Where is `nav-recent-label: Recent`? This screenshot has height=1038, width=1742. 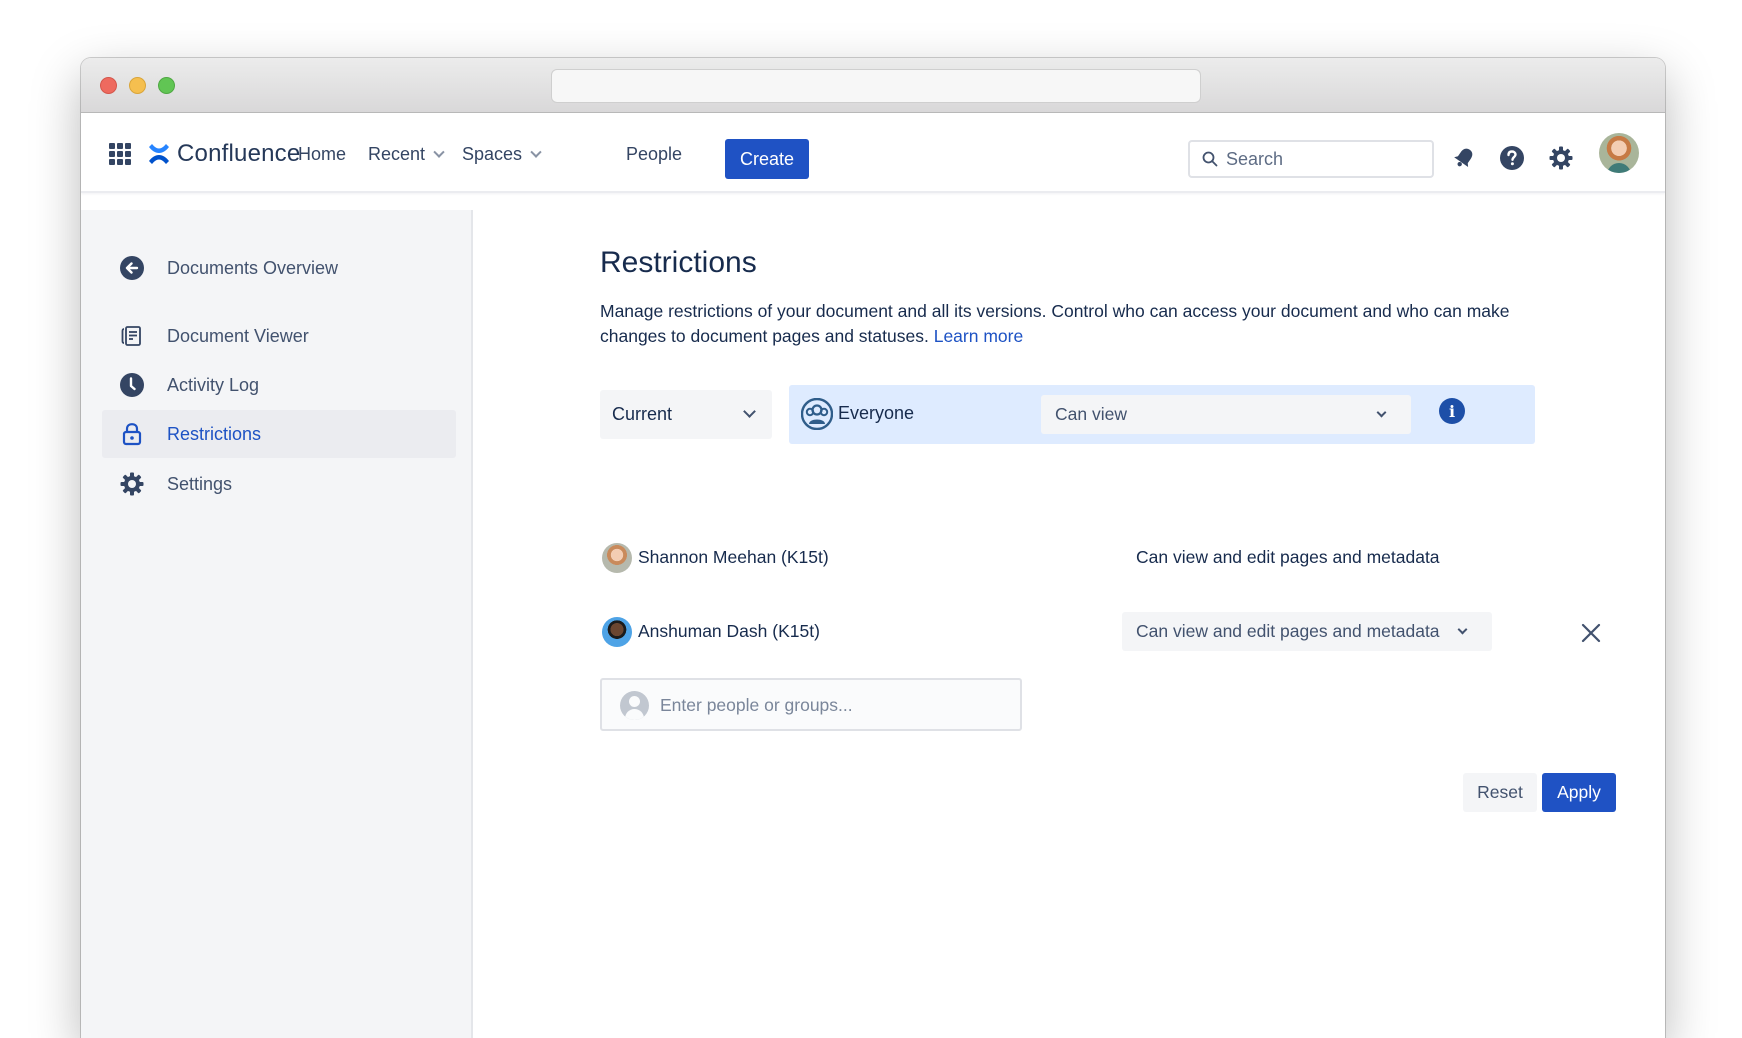 nav-recent-label: Recent is located at coordinates (397, 154).